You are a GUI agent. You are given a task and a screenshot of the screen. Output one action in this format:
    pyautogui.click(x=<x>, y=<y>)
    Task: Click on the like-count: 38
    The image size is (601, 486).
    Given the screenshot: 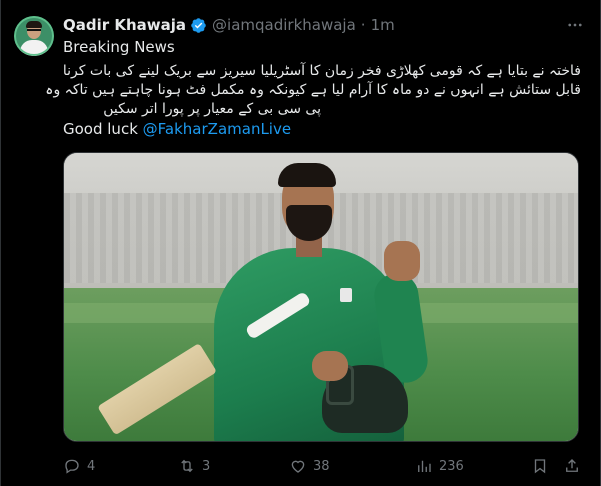 What is the action you would take?
    pyautogui.click(x=321, y=466)
    